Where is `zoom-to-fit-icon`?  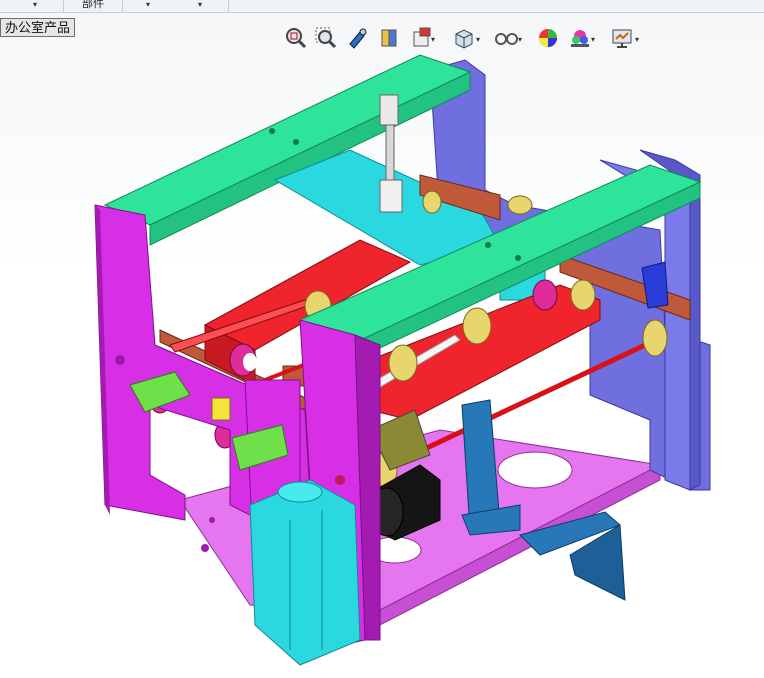
zoom-to-fit-icon is located at coordinates (296, 38).